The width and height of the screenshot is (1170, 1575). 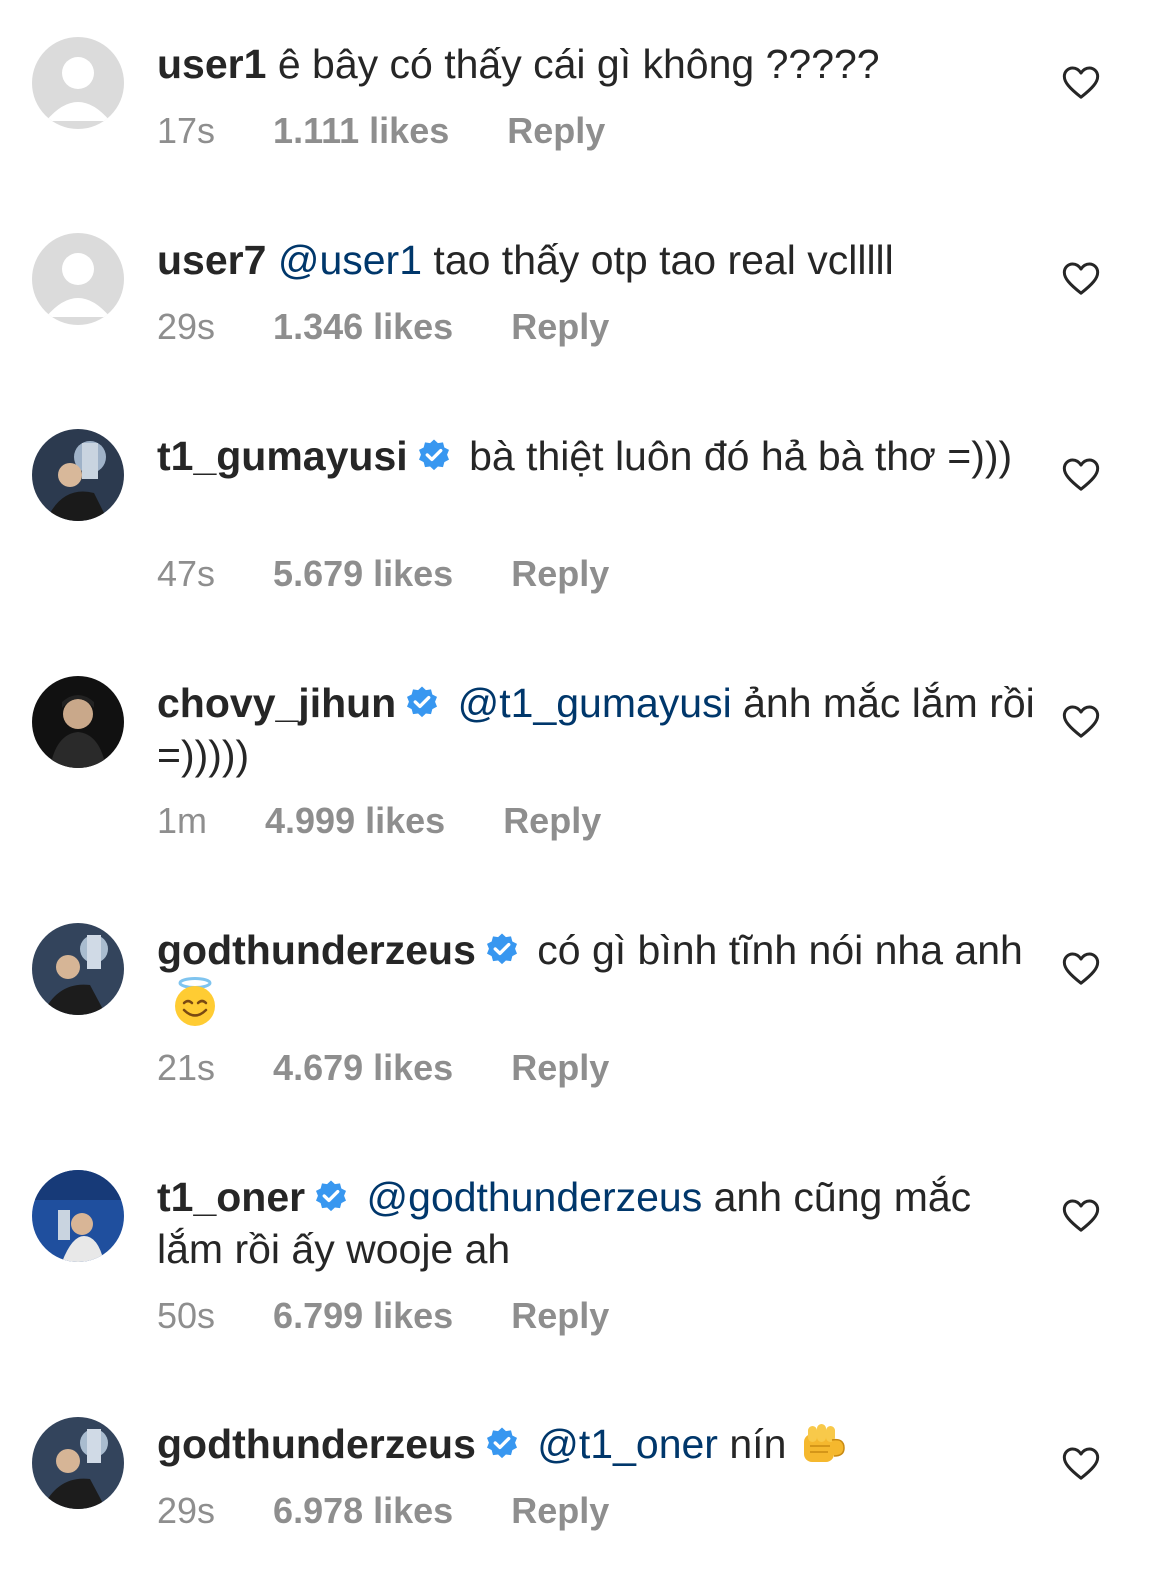 I want to click on mention-link: @t1_gumayusi, so click(x=595, y=703).